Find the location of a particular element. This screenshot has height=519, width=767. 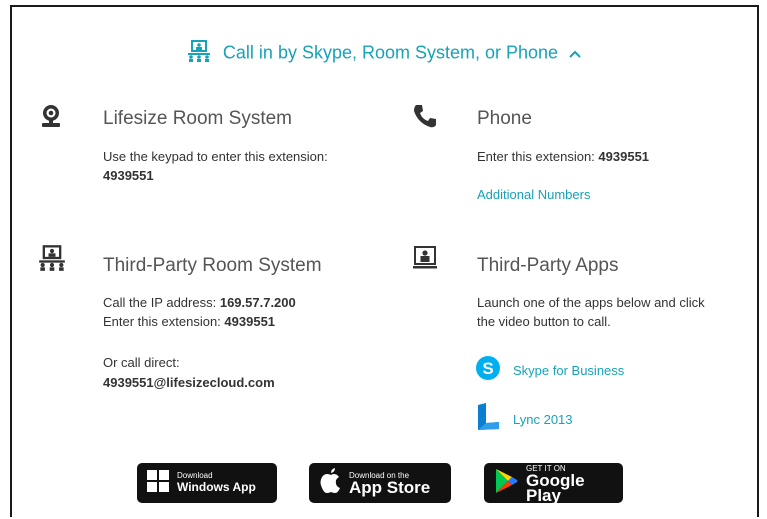

room-ext-label: Enter this extension: is located at coordinates (162, 321).